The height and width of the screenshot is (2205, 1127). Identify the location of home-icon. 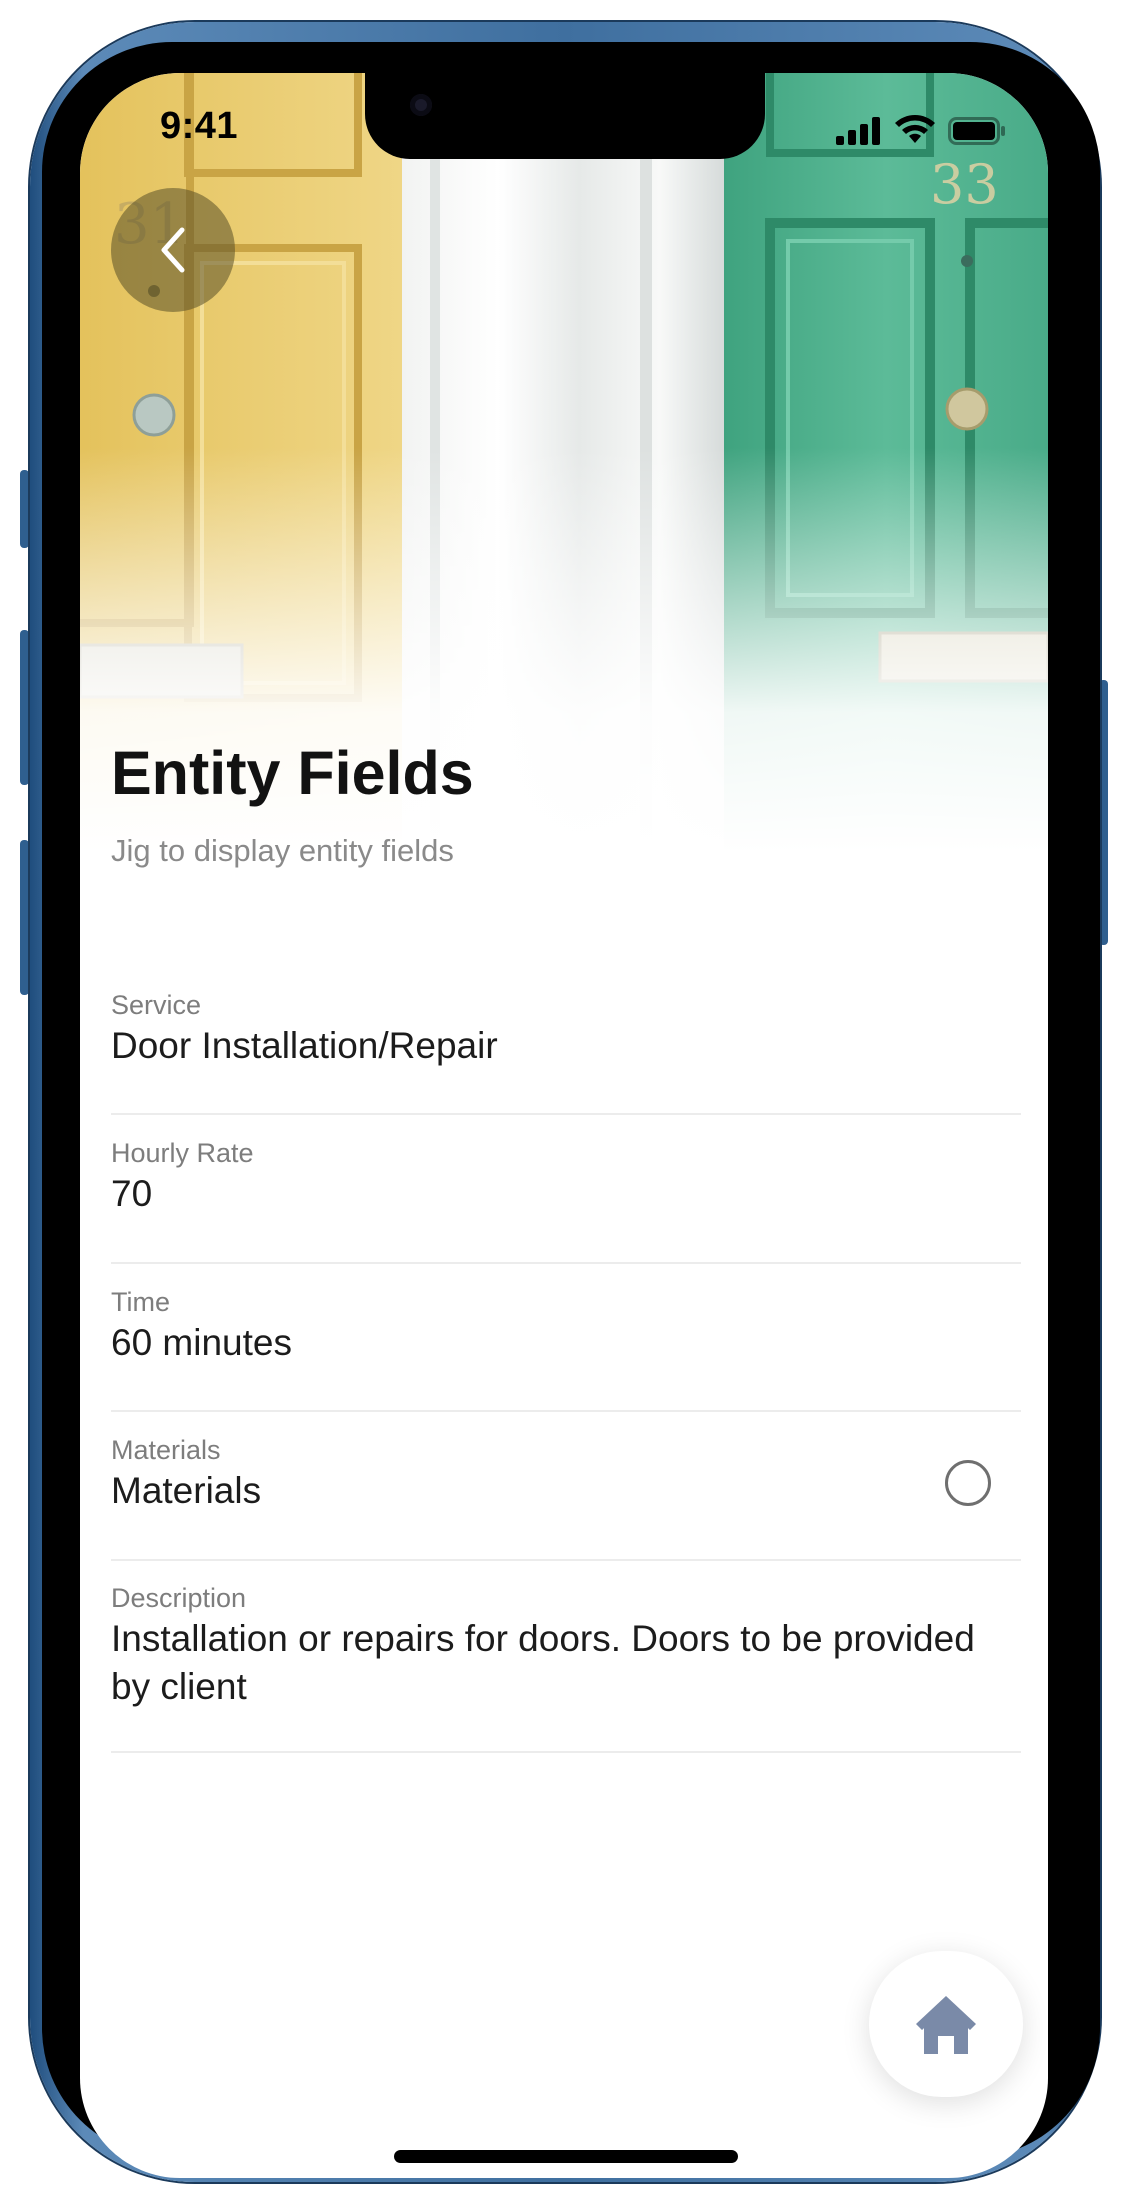
(946, 2025).